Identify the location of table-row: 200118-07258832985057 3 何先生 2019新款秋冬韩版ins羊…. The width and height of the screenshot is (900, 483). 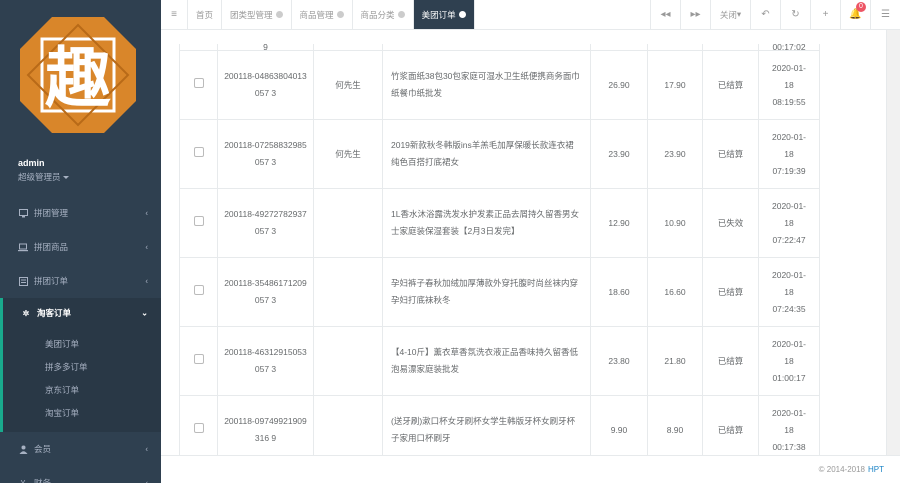
(499, 154).